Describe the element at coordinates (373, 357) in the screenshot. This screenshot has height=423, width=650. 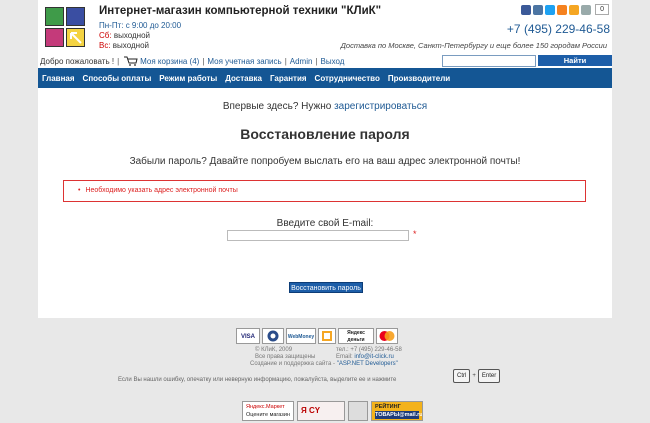
I see `footer-email-link: info@it-click.ru` at that location.